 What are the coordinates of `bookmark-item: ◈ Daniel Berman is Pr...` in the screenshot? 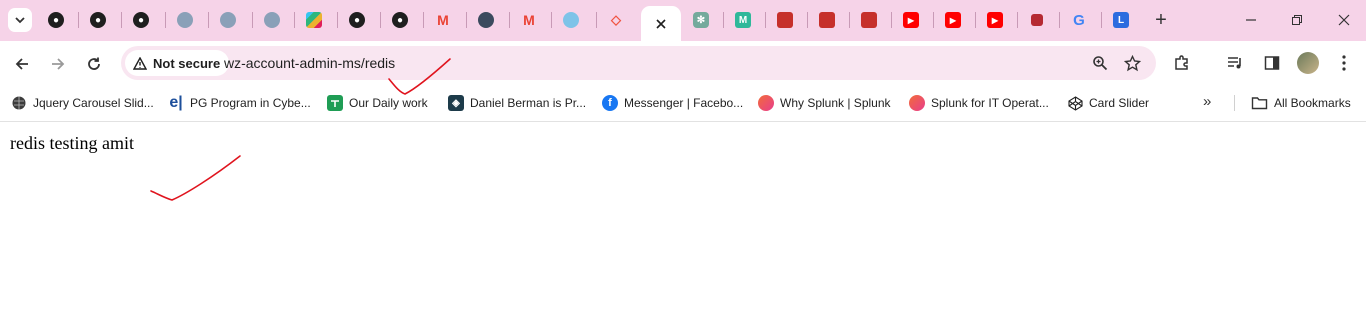 It's located at (517, 103).